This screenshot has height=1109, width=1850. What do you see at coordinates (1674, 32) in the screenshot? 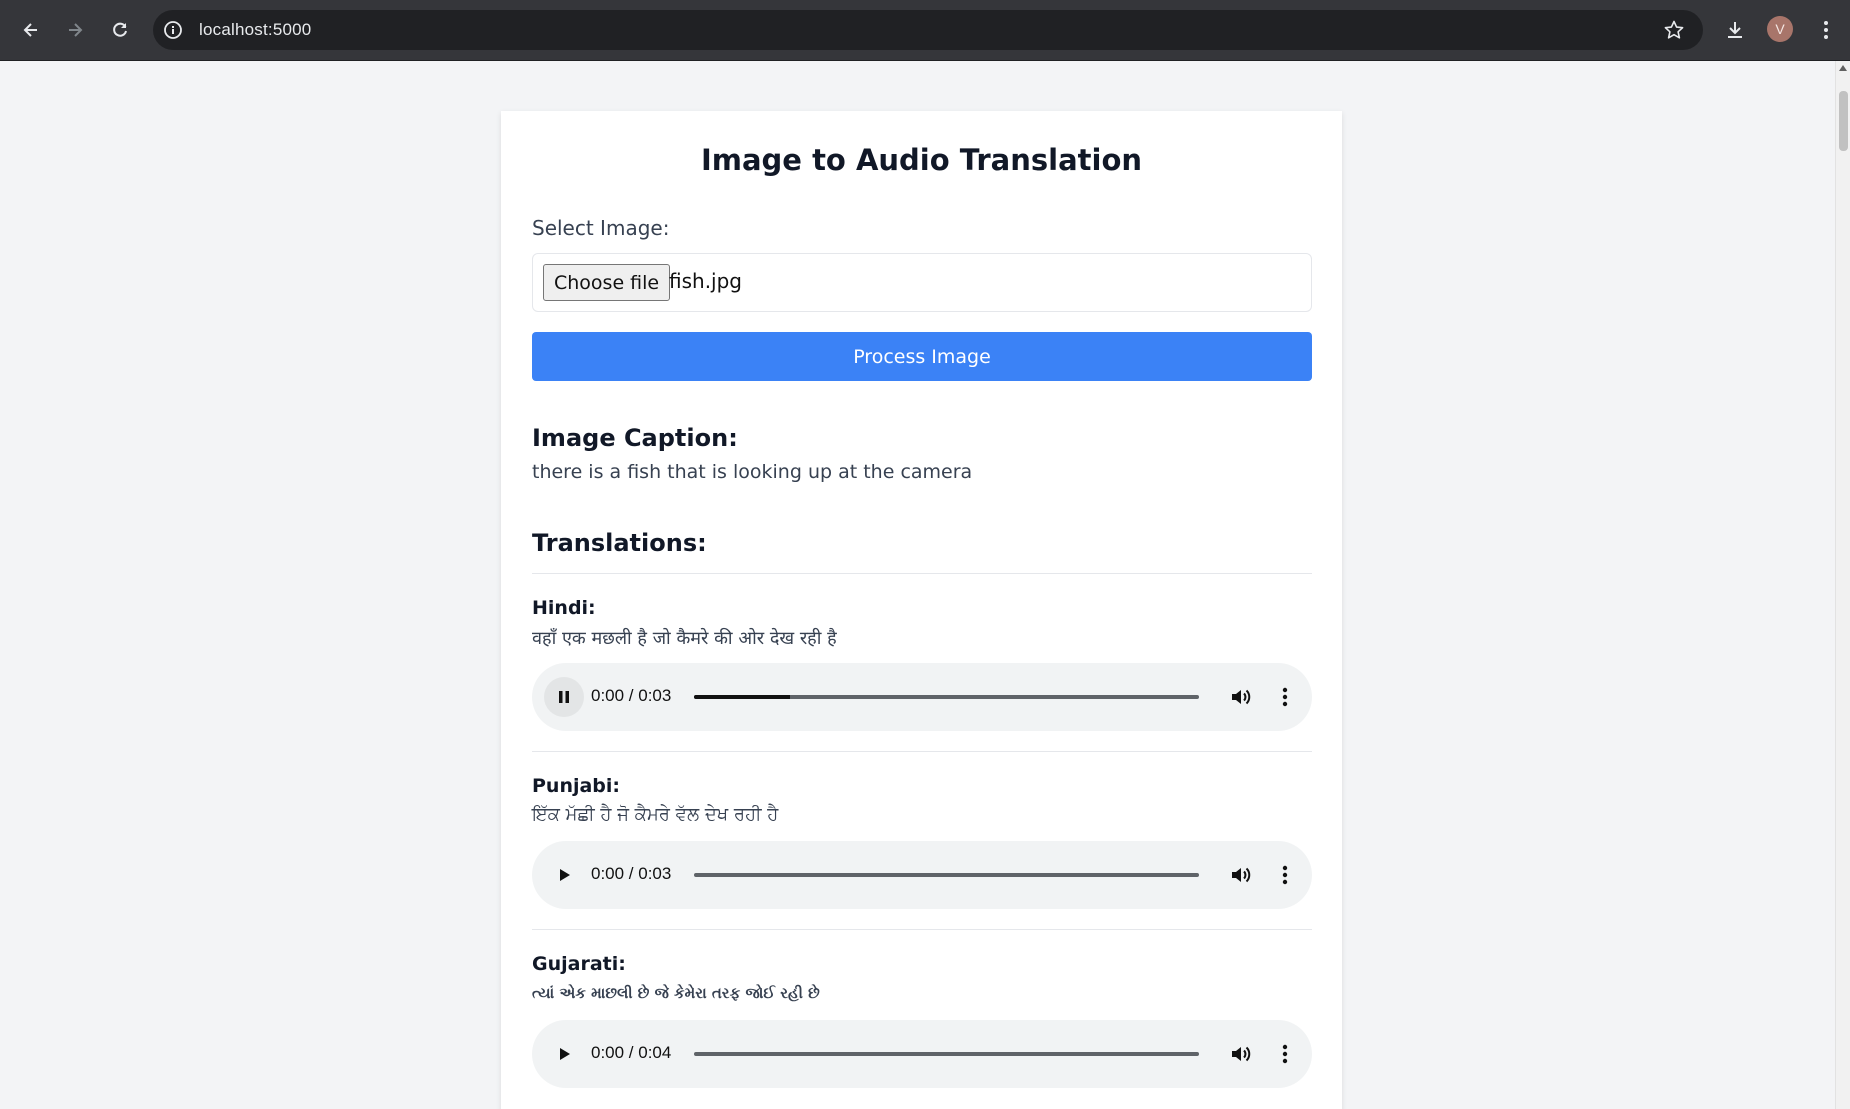
I see `star-icon` at bounding box center [1674, 32].